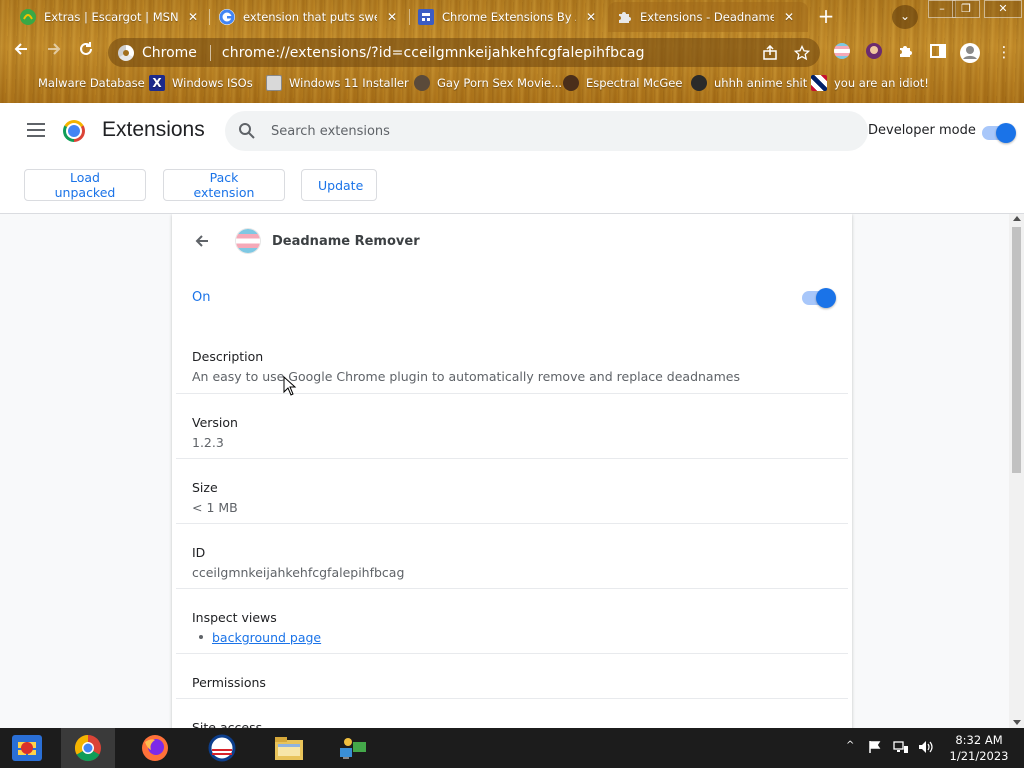  What do you see at coordinates (1004, 52) in the screenshot?
I see `menu-kebab-icon: ⋮` at bounding box center [1004, 52].